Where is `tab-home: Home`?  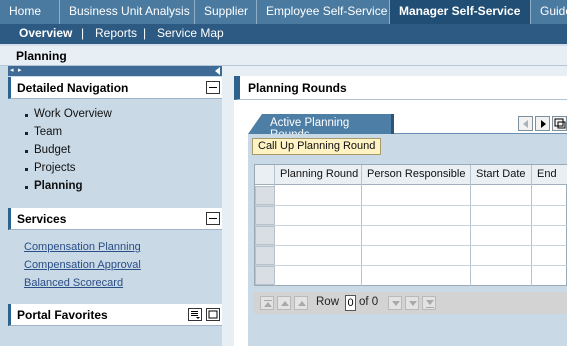 tab-home: Home is located at coordinates (30, 12).